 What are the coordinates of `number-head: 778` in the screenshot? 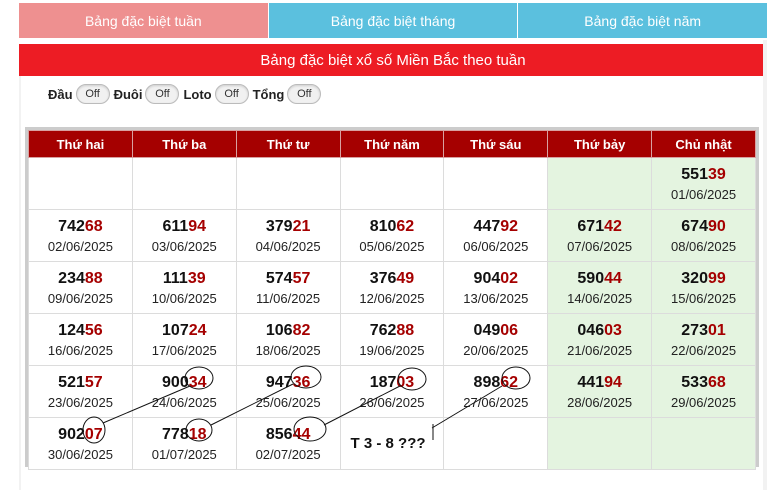 It's located at (175, 434).